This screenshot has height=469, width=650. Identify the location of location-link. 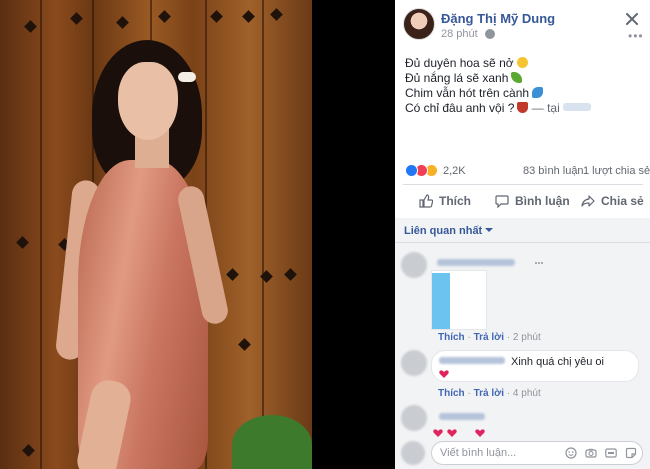
(576, 107).